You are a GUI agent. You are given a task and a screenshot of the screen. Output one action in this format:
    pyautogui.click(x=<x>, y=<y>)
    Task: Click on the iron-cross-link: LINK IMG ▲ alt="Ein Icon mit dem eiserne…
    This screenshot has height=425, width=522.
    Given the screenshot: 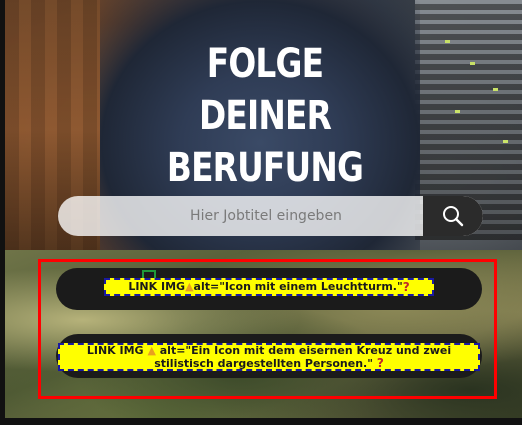 What is the action you would take?
    pyautogui.click(x=269, y=356)
    